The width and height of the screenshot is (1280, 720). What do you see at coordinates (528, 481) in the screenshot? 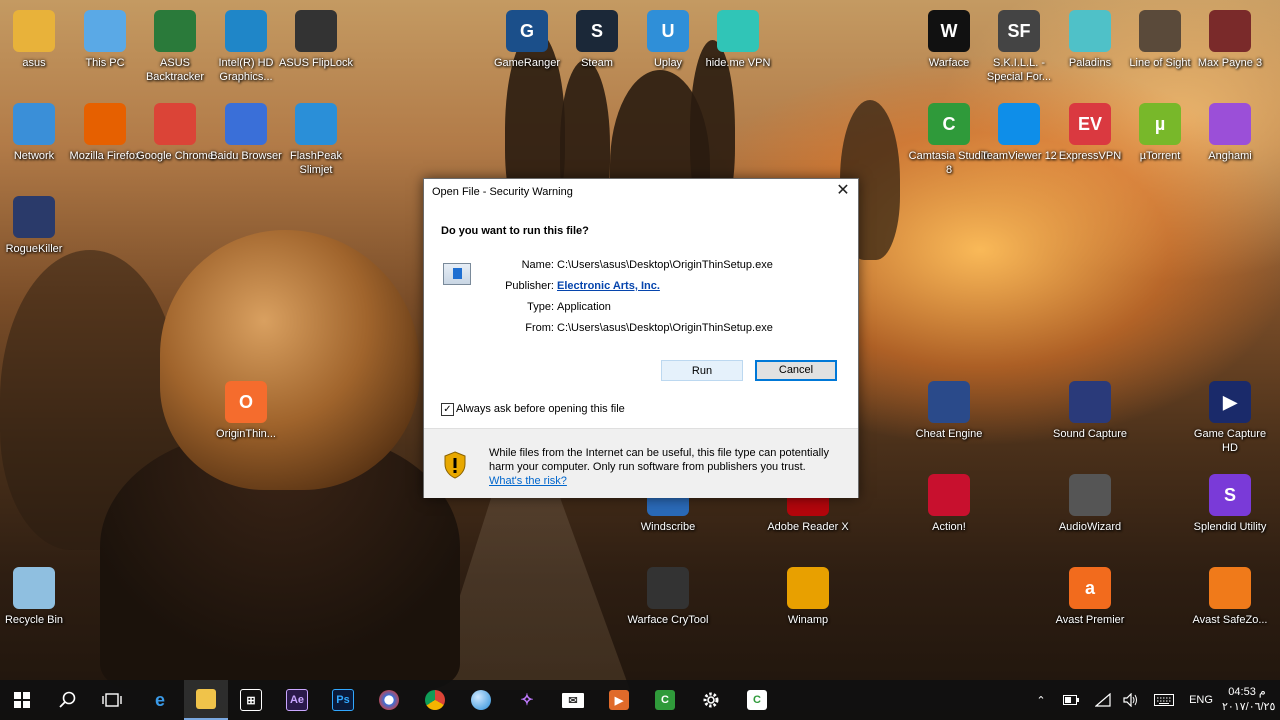
I see `whats-the-risk-link: What's the risk?` at bounding box center [528, 481].